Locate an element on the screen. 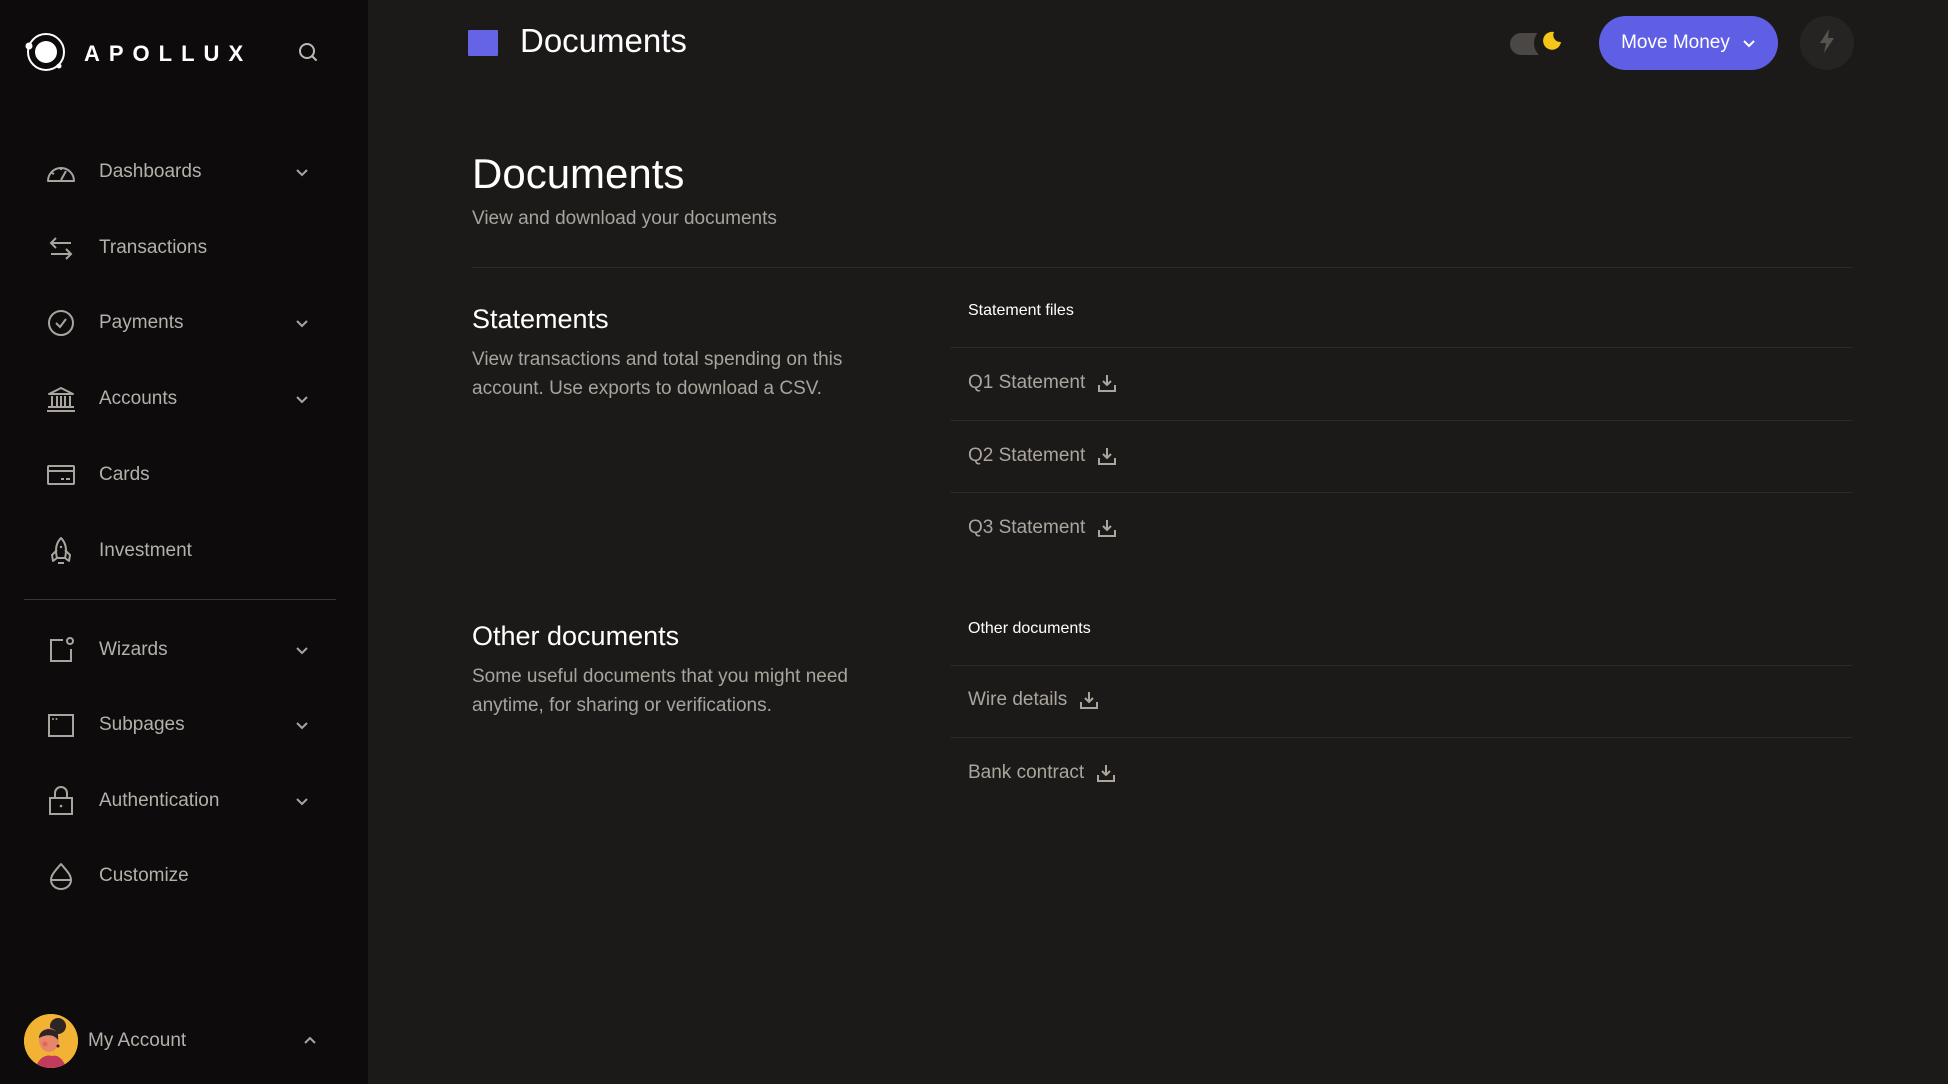  file-row-wire-details: Wire details is located at coordinates (1033, 700).